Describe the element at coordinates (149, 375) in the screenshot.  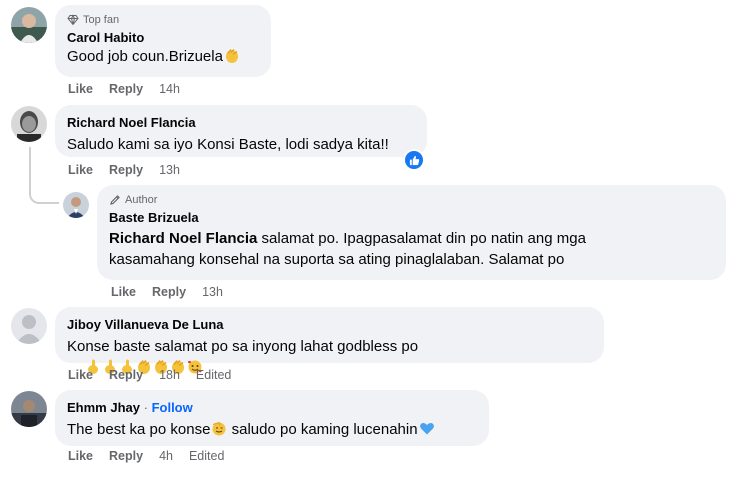
I see `comment-actions: Like Reply 18h Edited` at that location.